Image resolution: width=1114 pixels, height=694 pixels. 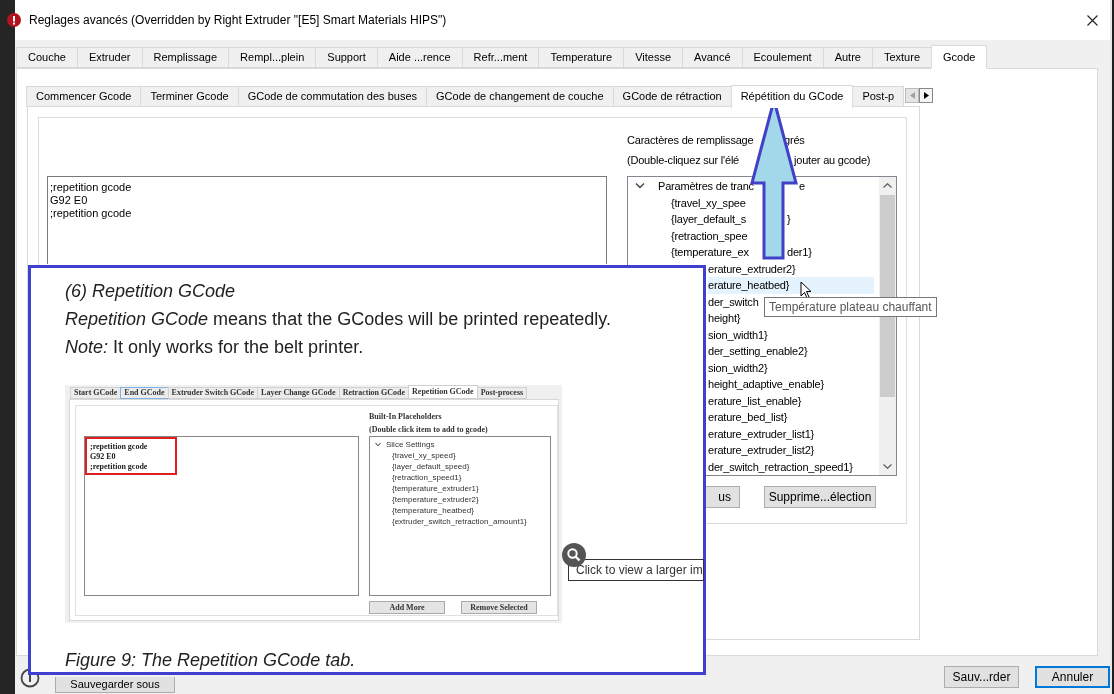 What do you see at coordinates (832, 160) in the screenshot?
I see `caption-fragment: jouter au gcode)` at bounding box center [832, 160].